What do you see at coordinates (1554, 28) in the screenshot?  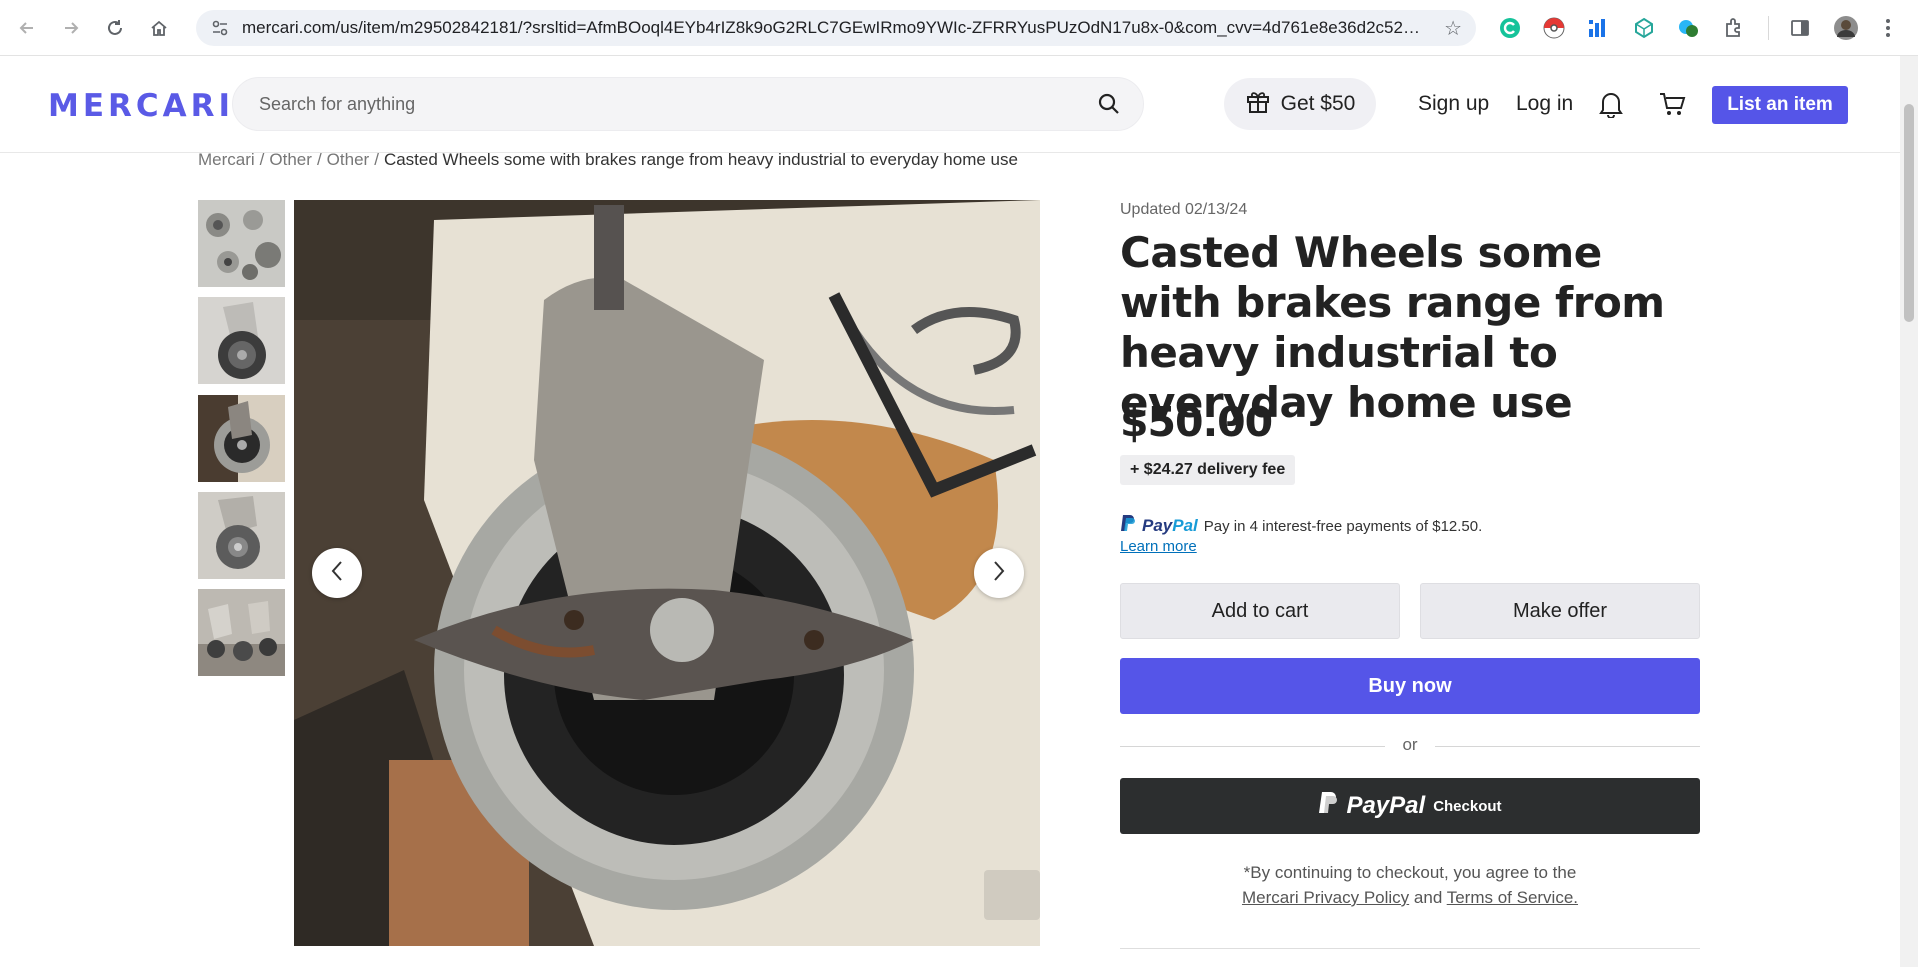 I see `pokeball-extension-icon` at bounding box center [1554, 28].